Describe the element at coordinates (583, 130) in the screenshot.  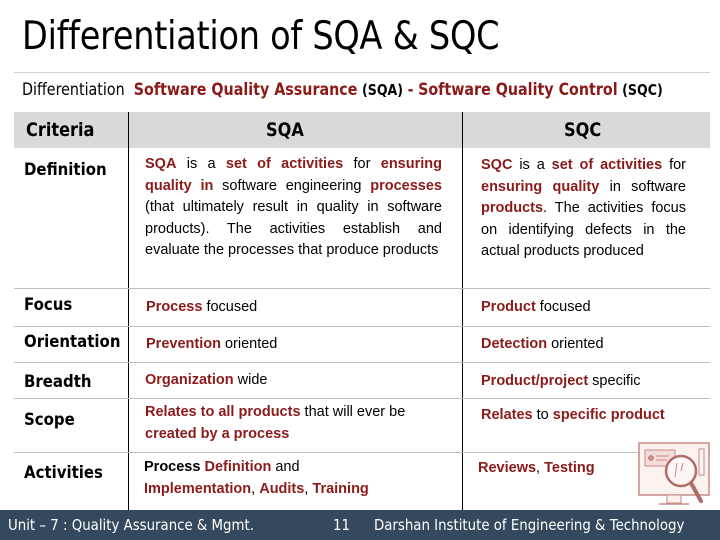
I see `header-sqc: SQC` at that location.